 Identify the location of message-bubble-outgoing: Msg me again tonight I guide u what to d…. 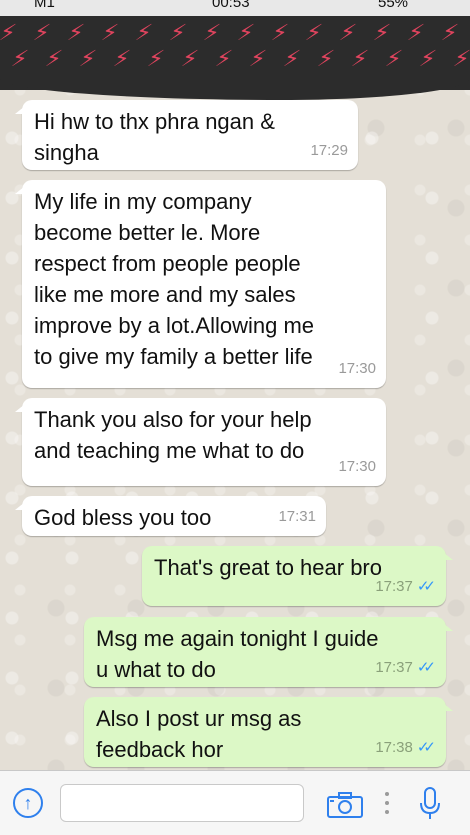
(268, 652).